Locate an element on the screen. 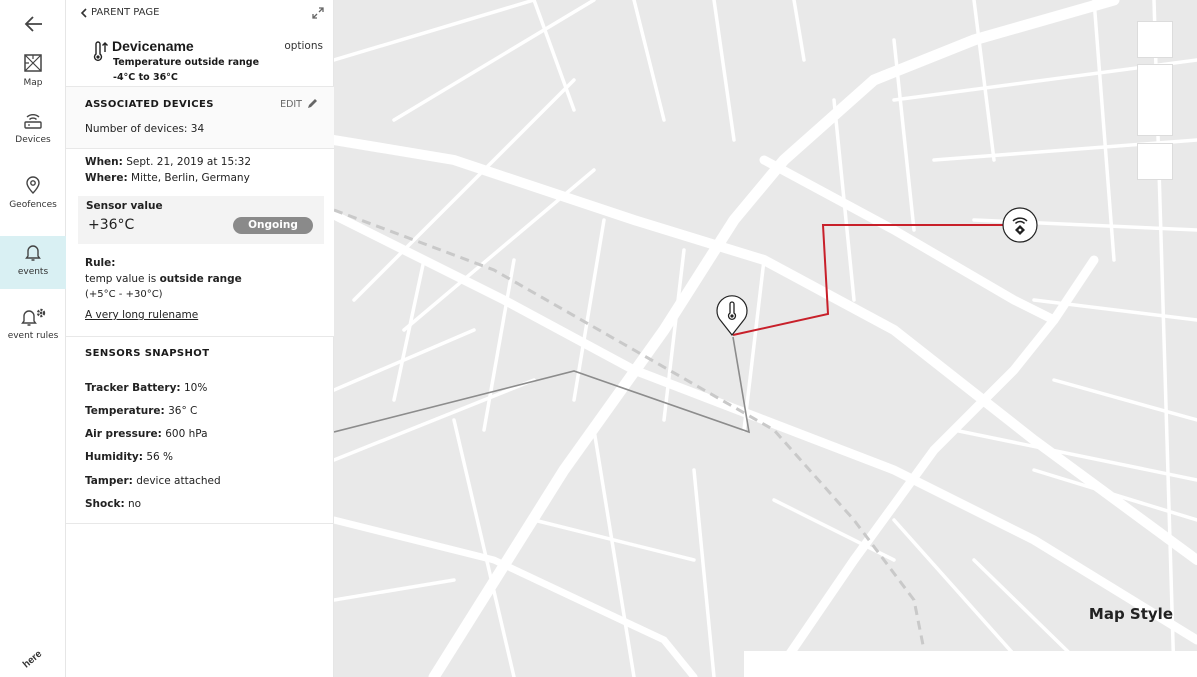 The width and height of the screenshot is (1197, 677). map-style-button: Map Style is located at coordinates (1131, 614).